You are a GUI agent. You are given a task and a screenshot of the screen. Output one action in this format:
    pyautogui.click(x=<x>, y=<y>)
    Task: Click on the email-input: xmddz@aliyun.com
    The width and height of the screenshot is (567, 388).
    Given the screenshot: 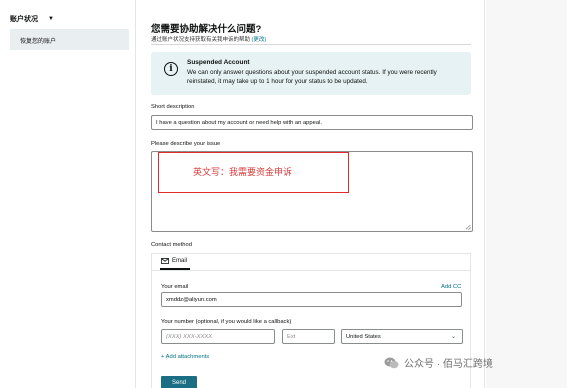 What is the action you would take?
    pyautogui.click(x=311, y=299)
    